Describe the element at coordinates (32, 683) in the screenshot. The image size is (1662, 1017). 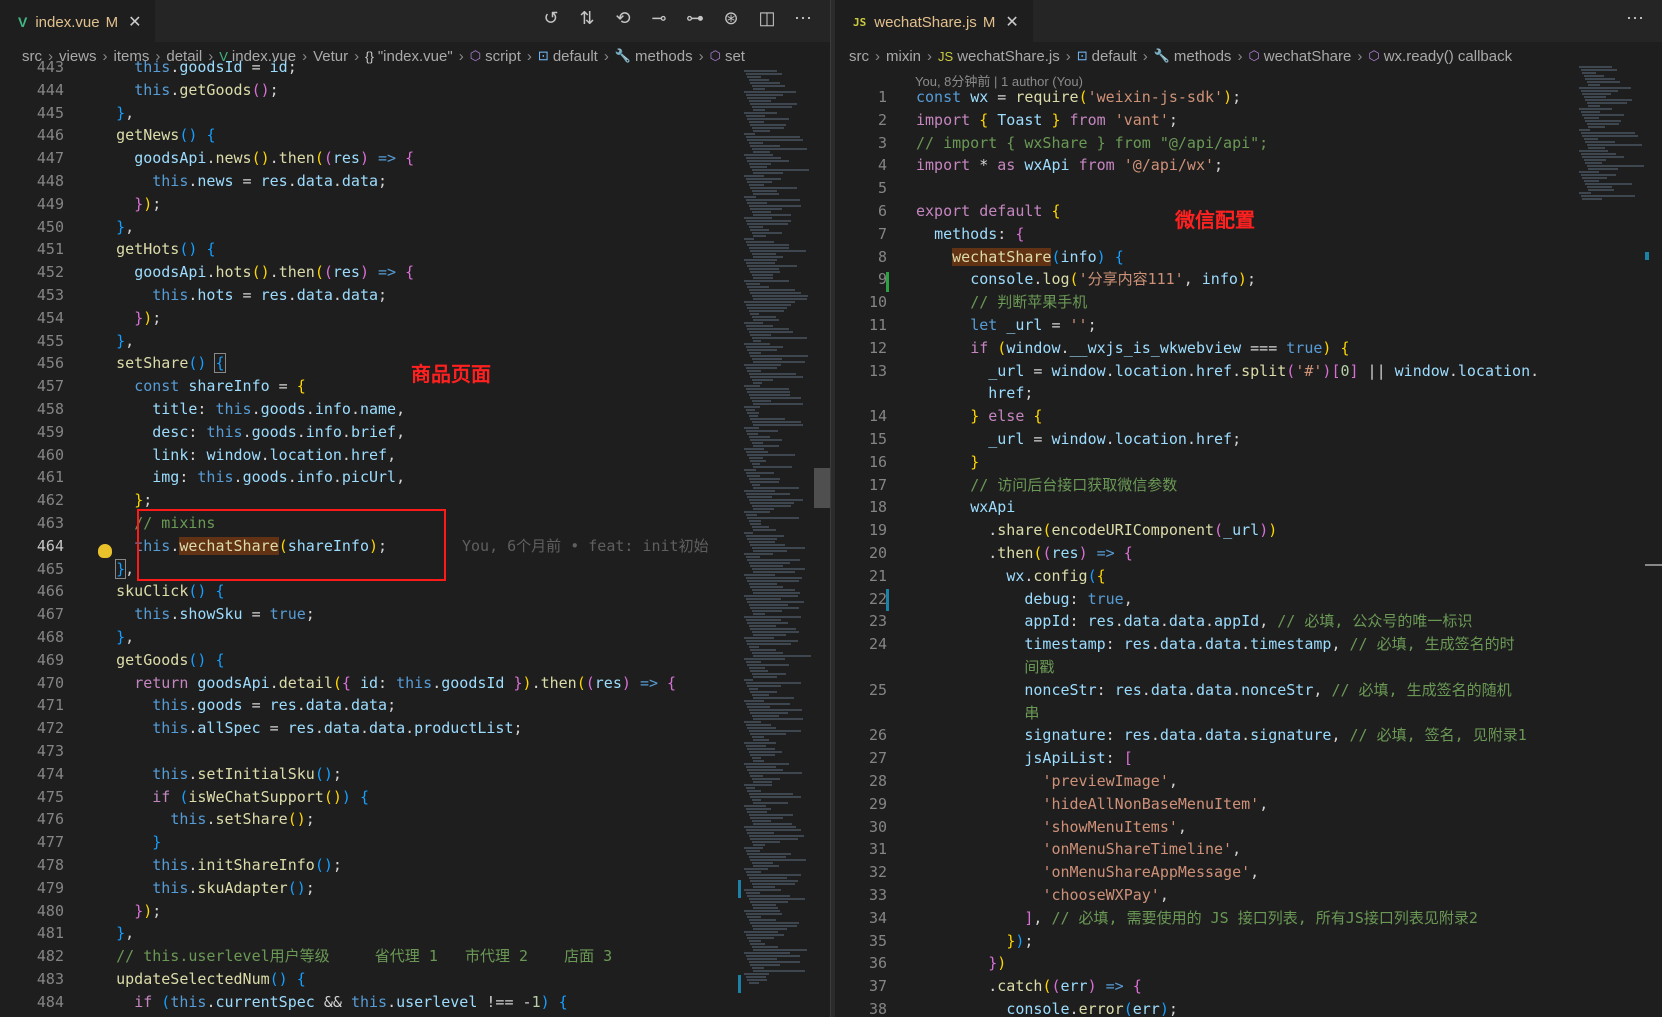
I see `line-number: 470` at that location.